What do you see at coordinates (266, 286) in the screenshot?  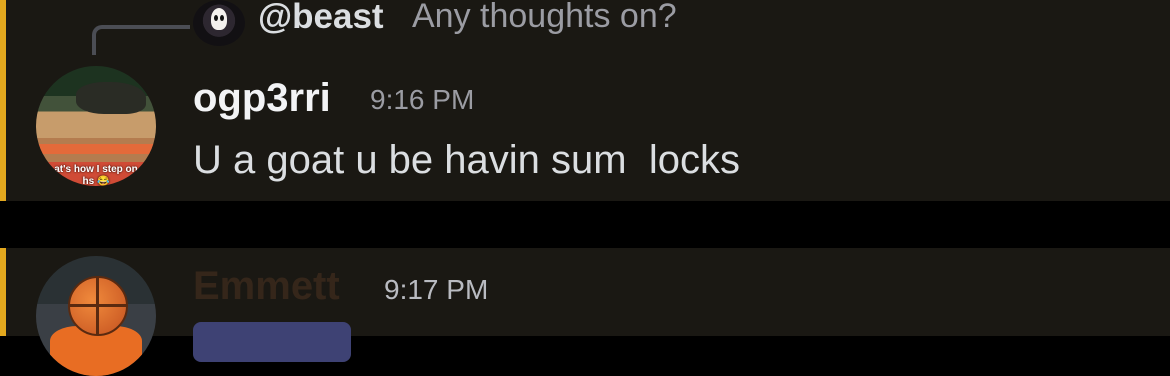 I see `message-username: Emmett` at bounding box center [266, 286].